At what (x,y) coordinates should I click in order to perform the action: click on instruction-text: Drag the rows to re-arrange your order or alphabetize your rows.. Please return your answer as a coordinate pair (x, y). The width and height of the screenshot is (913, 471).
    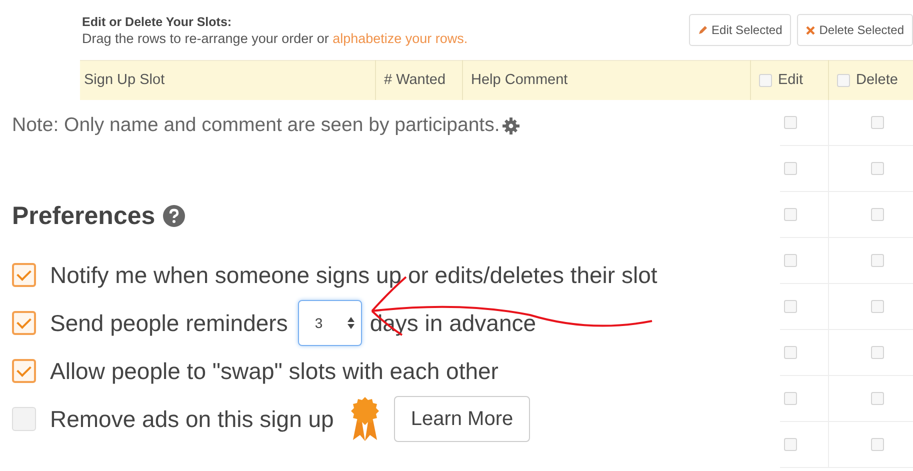
    Looking at the image, I should click on (275, 38).